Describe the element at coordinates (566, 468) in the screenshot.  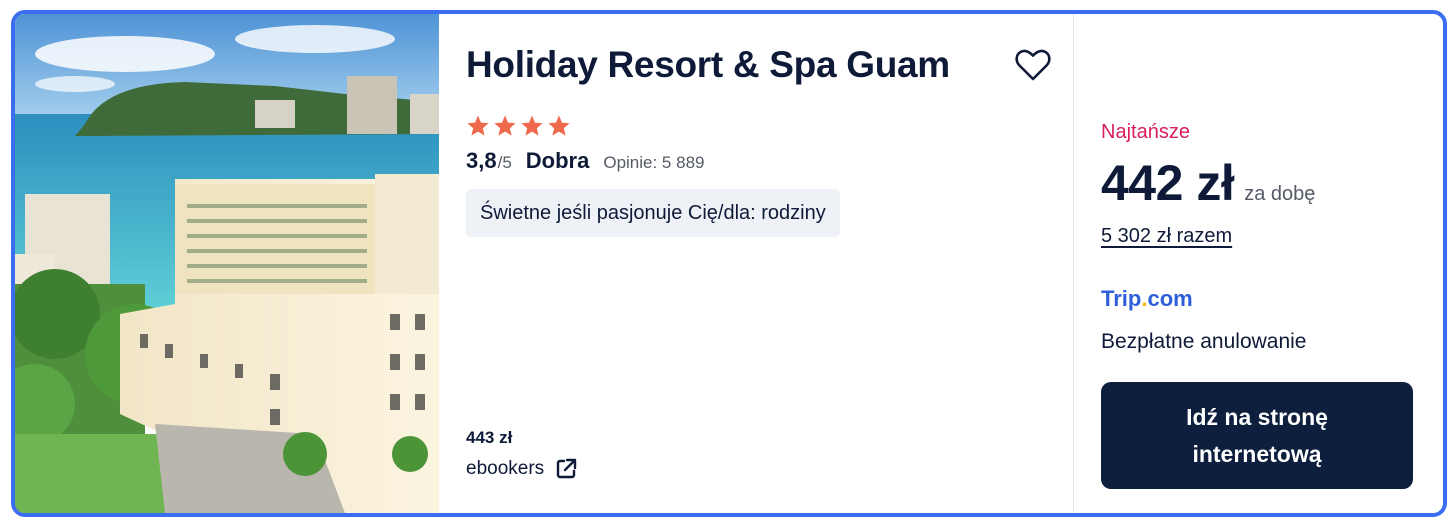
I see `external-link-icon` at that location.